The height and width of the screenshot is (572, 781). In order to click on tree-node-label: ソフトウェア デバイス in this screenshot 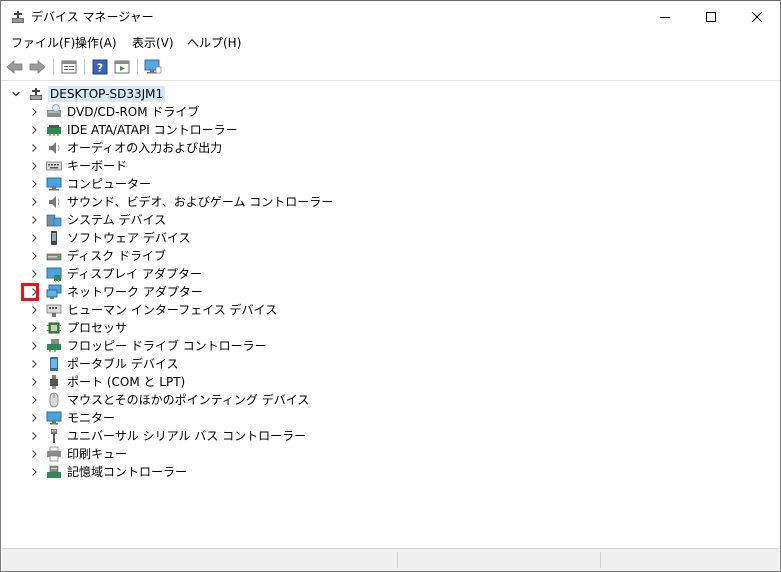, I will do `click(128, 238)`.